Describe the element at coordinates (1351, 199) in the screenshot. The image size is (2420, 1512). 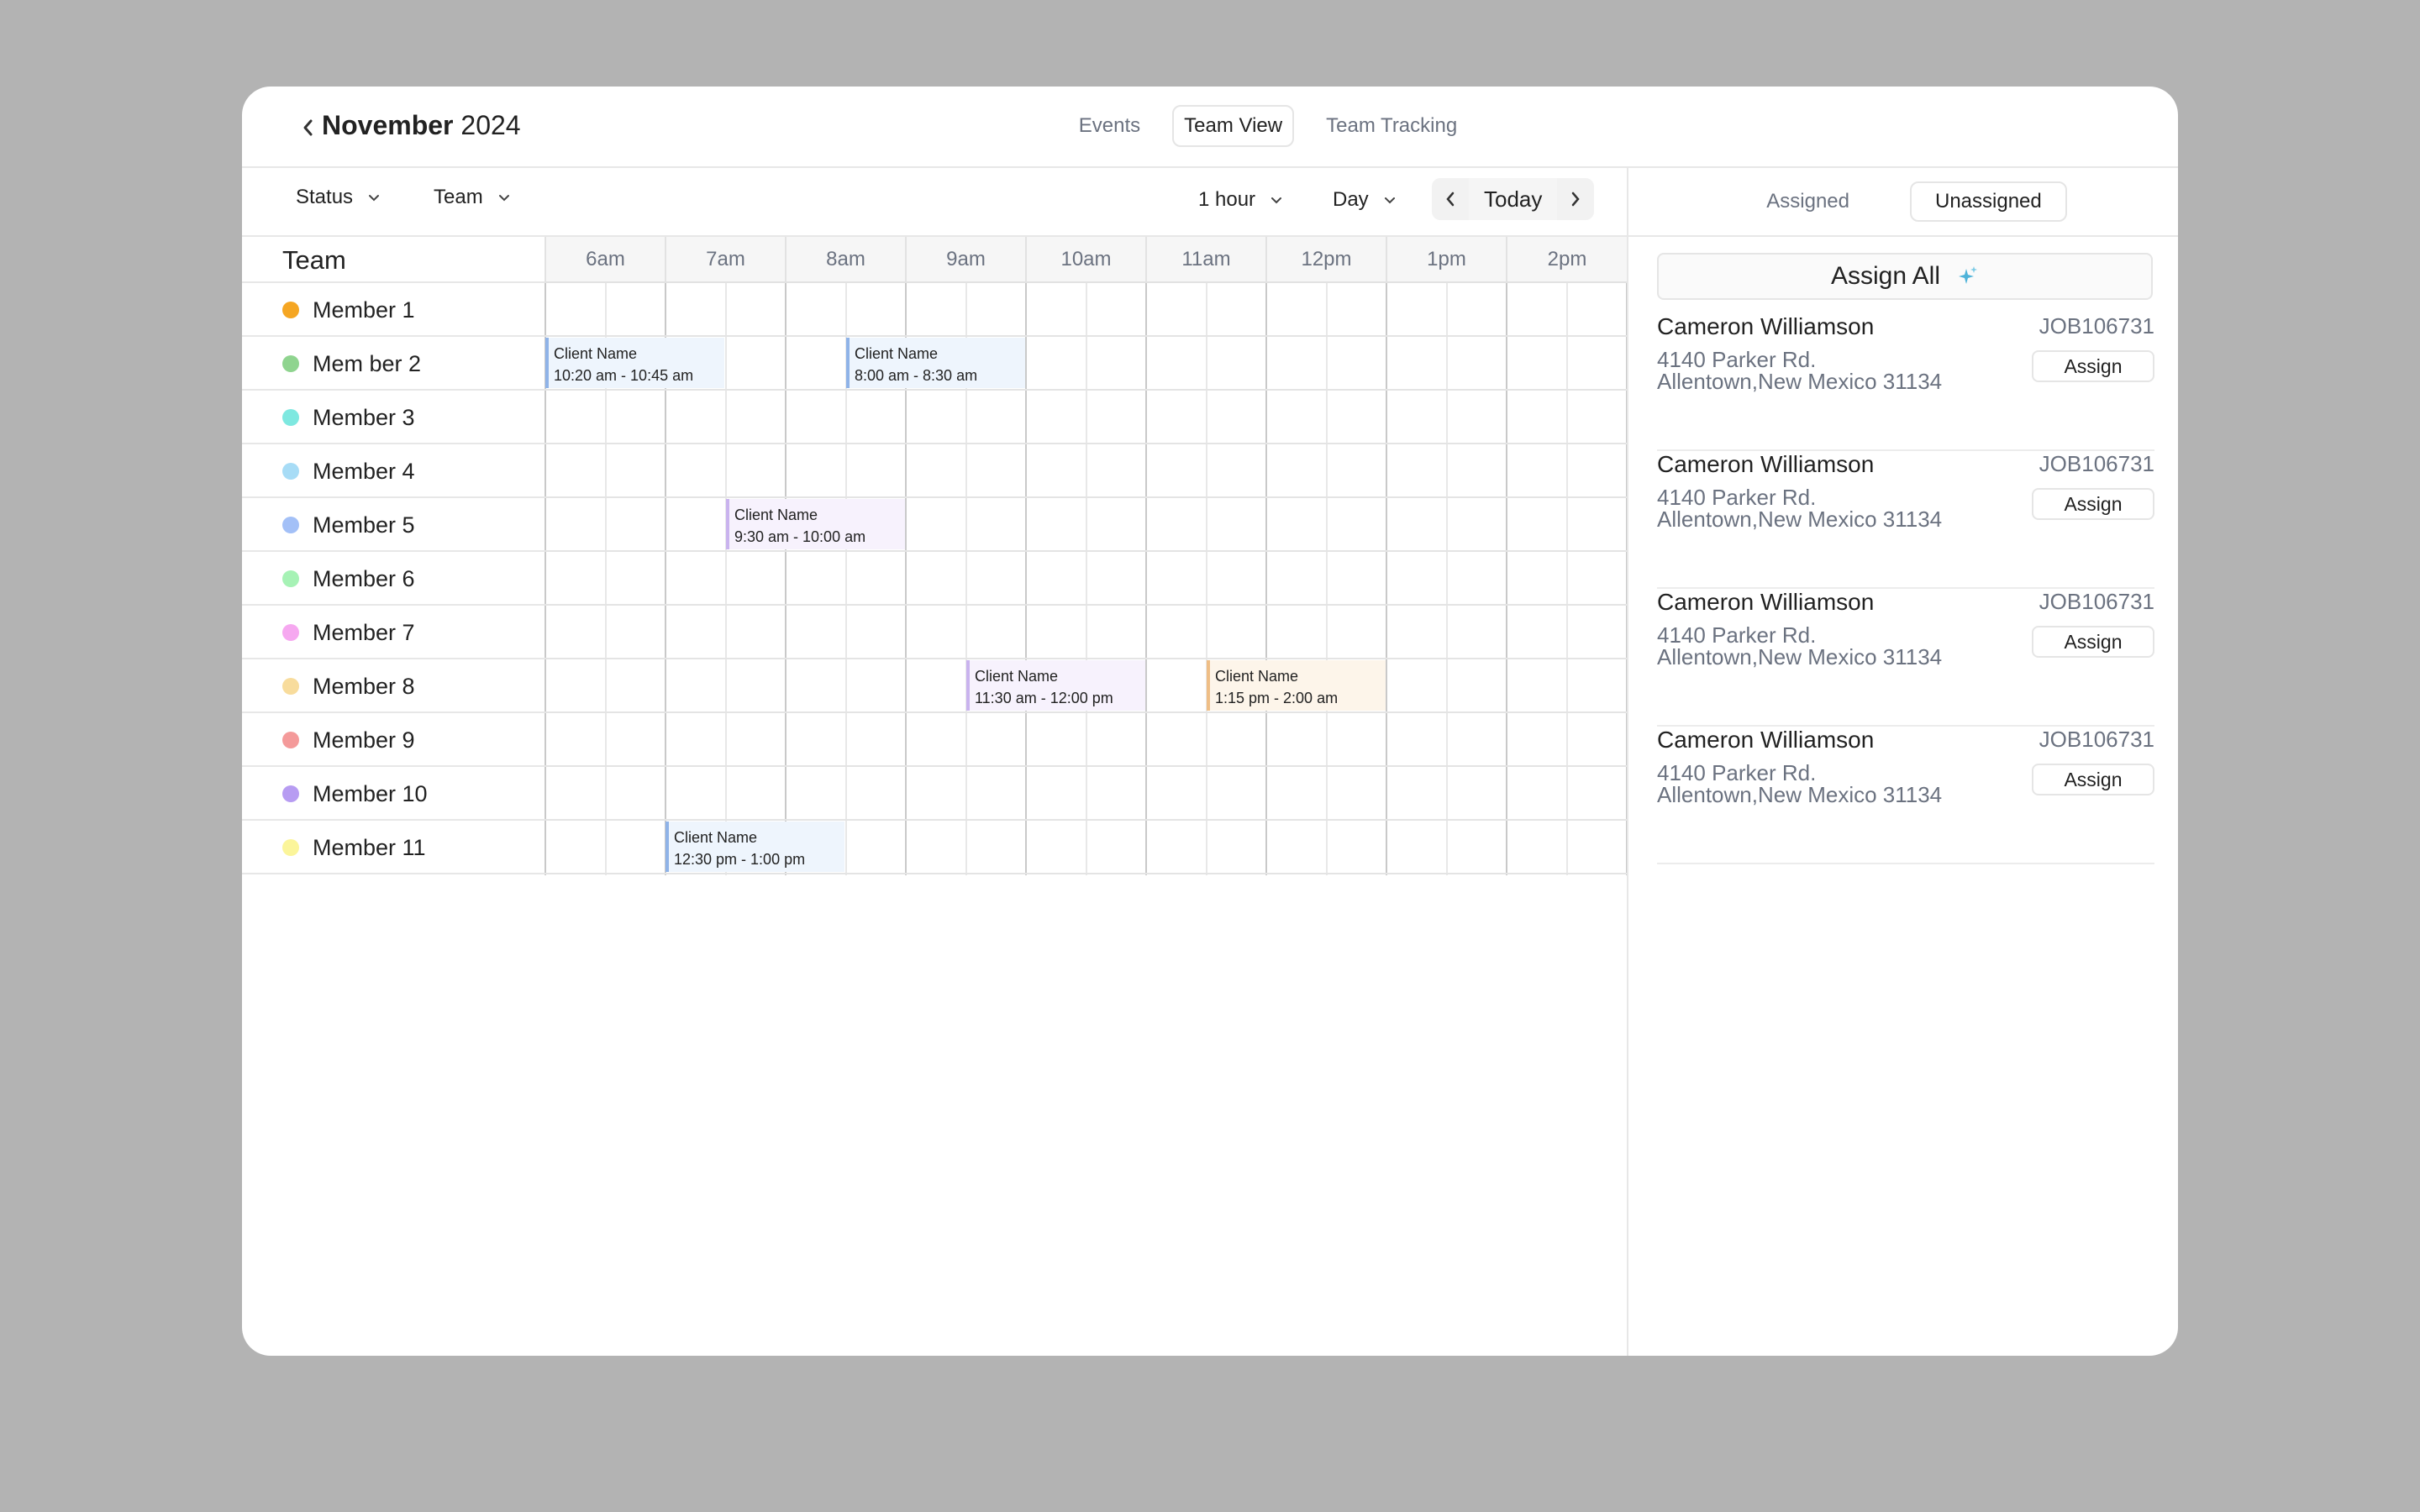
I see `range-dropdown-label: Day` at that location.